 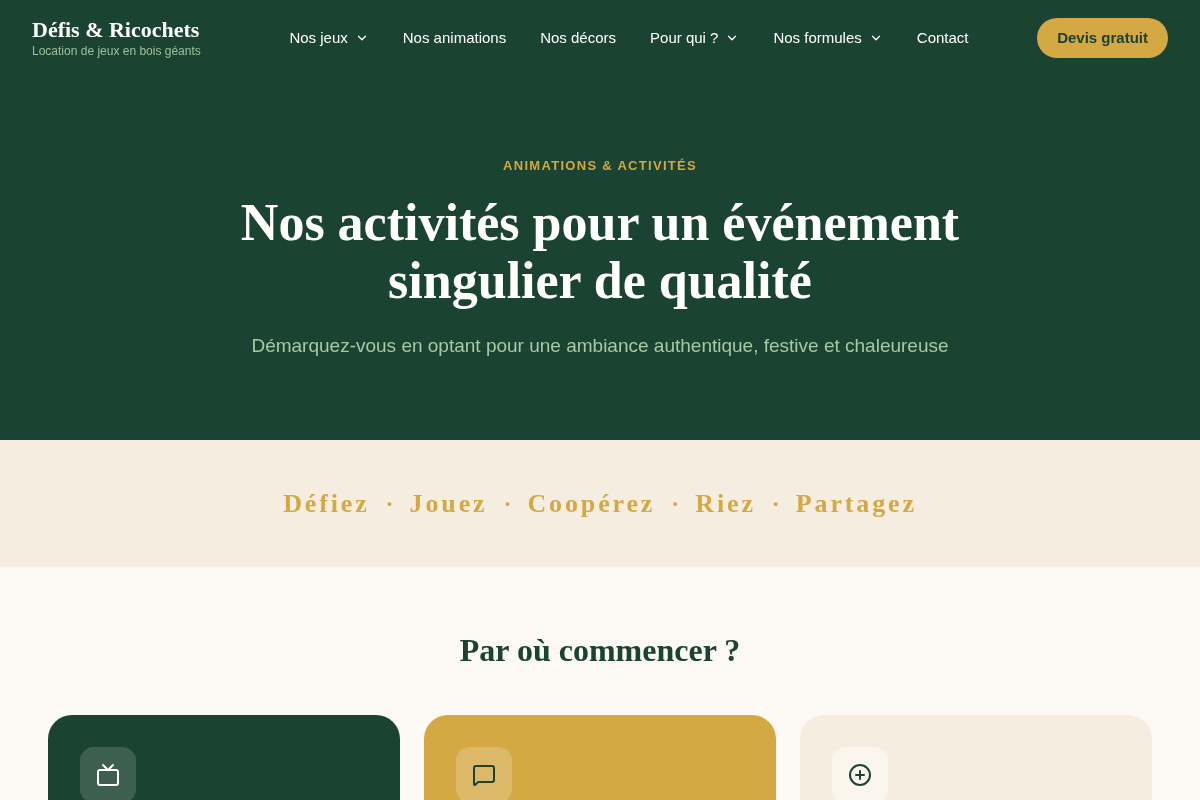 I want to click on tagline-word: Coopérez, so click(x=591, y=504).